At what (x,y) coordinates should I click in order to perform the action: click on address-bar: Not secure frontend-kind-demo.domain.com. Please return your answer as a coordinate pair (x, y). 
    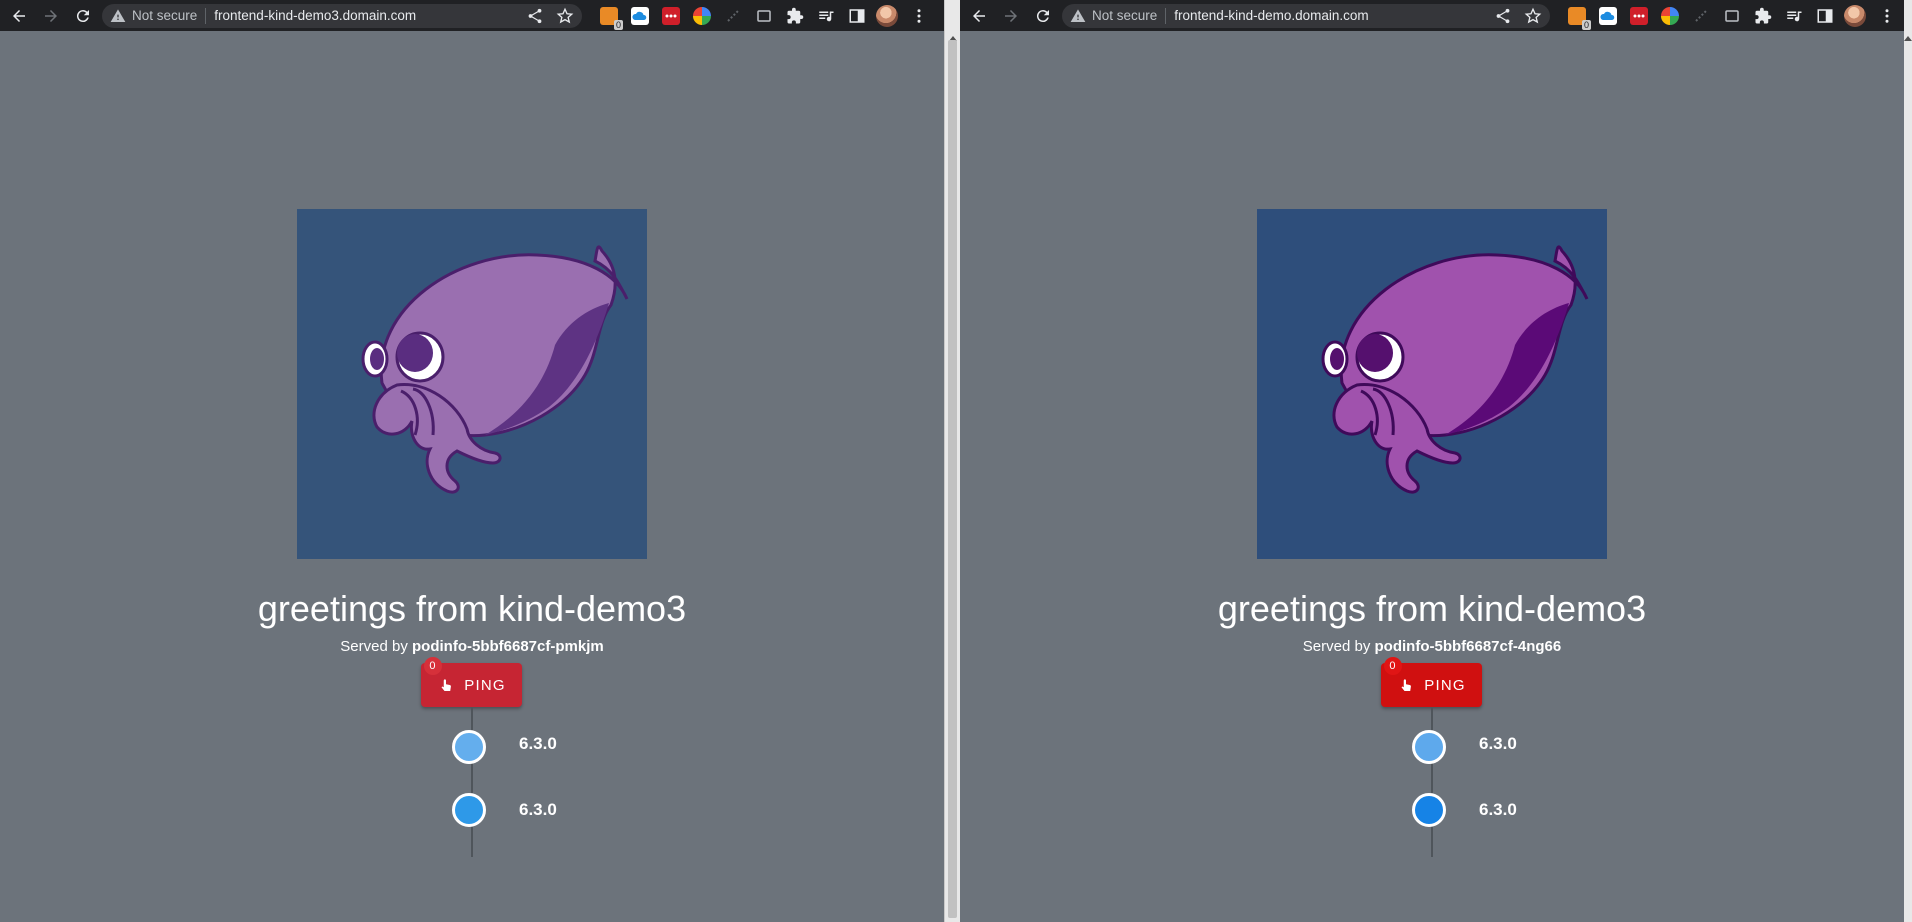
    Looking at the image, I should click on (1306, 15).